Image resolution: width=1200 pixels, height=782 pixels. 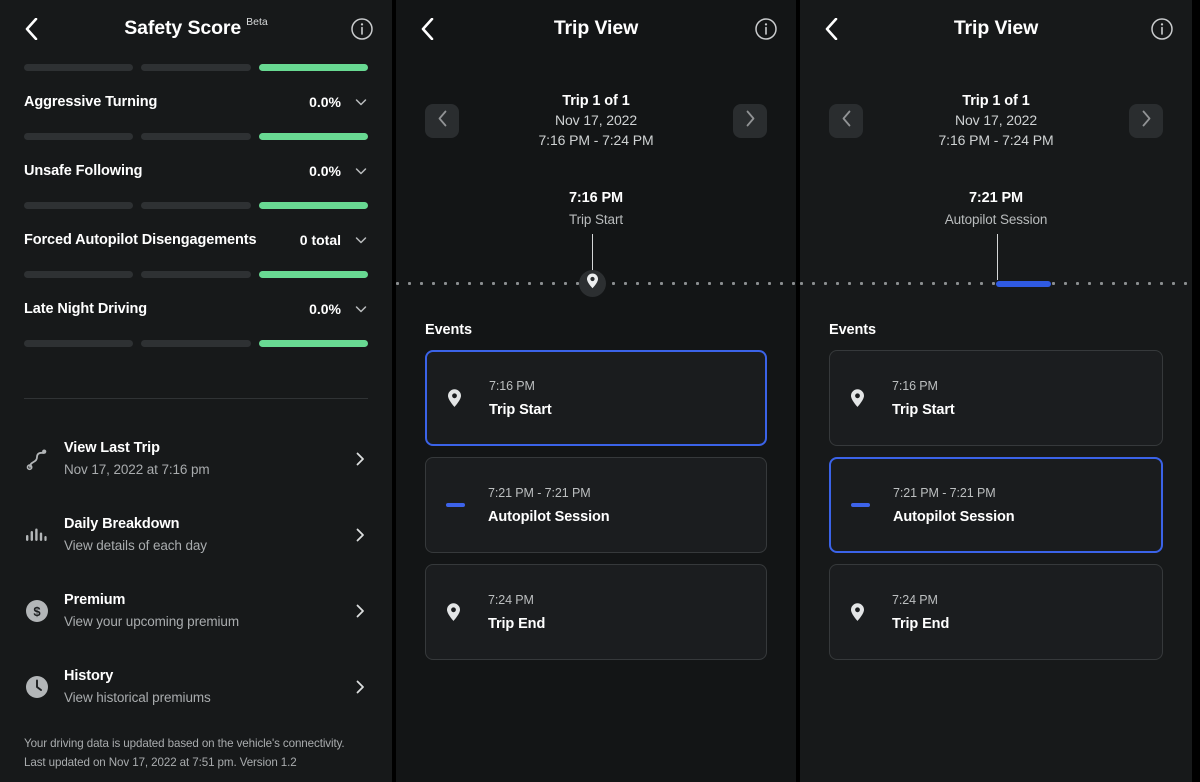 I want to click on event-card-name: Autopilot Session, so click(x=954, y=517).